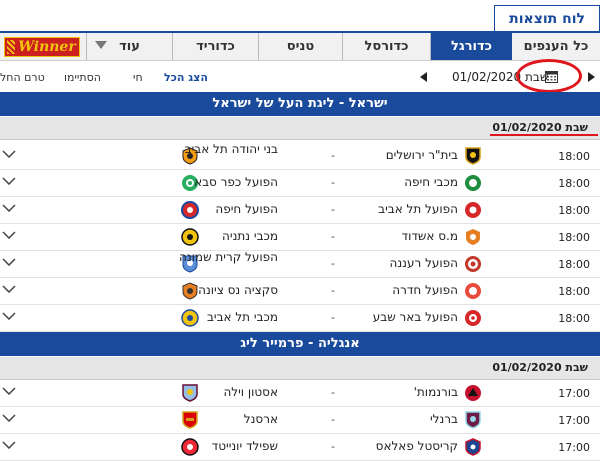 This screenshot has height=461, width=600. I want to click on away-team: הפועל כפר סבא, so click(236, 182).